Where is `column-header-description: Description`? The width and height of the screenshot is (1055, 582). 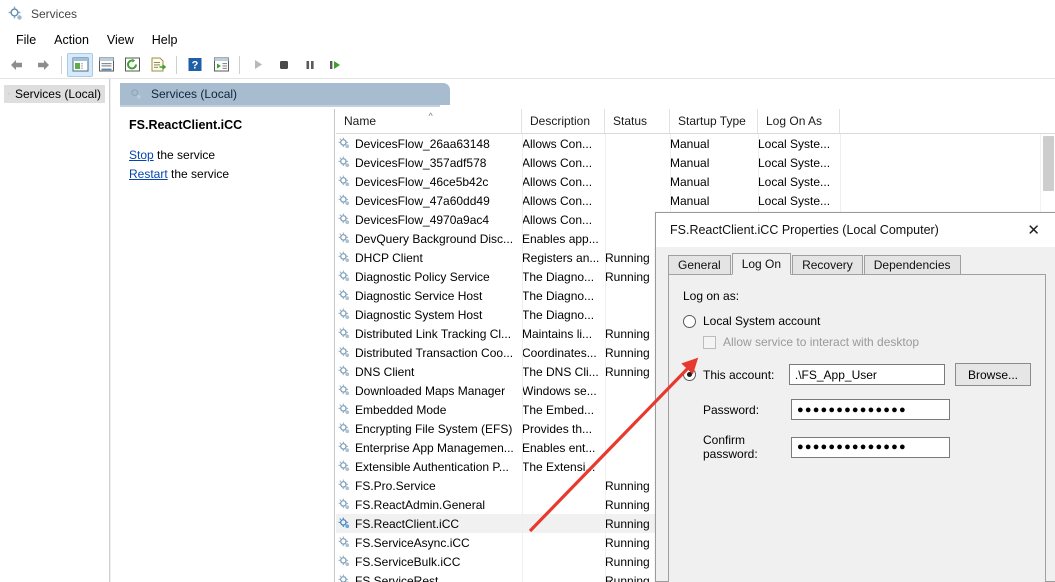 column-header-description: Description is located at coordinates (563, 121).